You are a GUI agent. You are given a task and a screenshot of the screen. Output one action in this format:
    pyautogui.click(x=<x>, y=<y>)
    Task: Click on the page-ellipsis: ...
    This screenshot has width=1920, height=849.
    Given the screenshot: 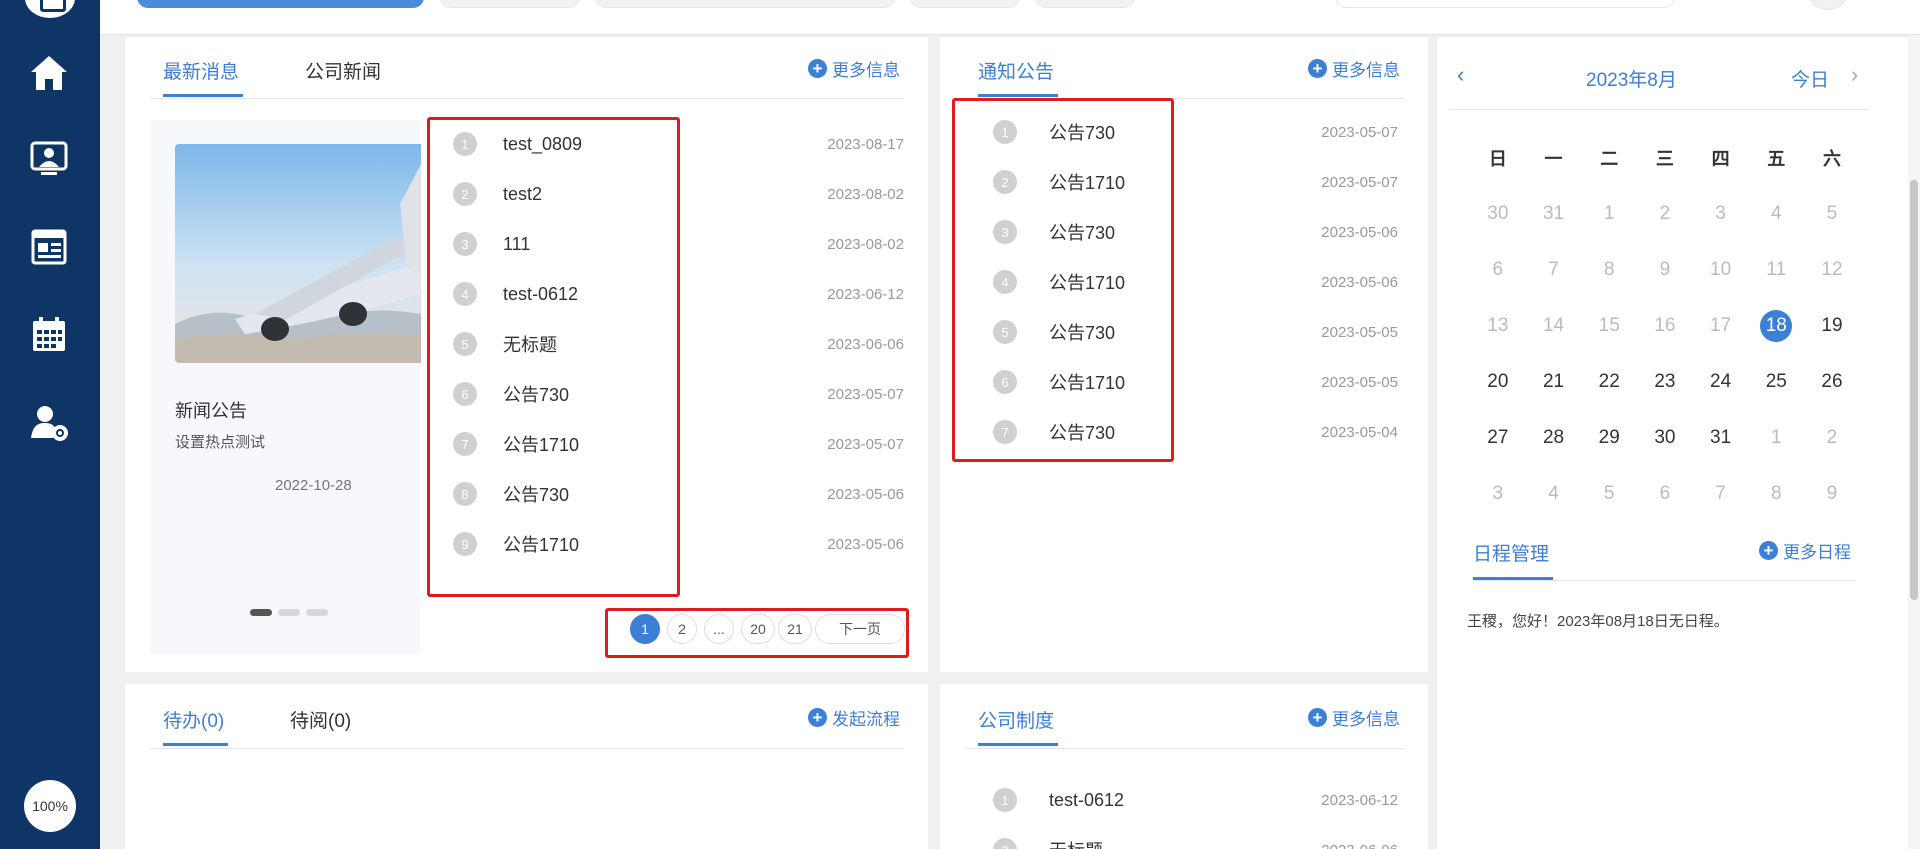 What is the action you would take?
    pyautogui.click(x=719, y=629)
    